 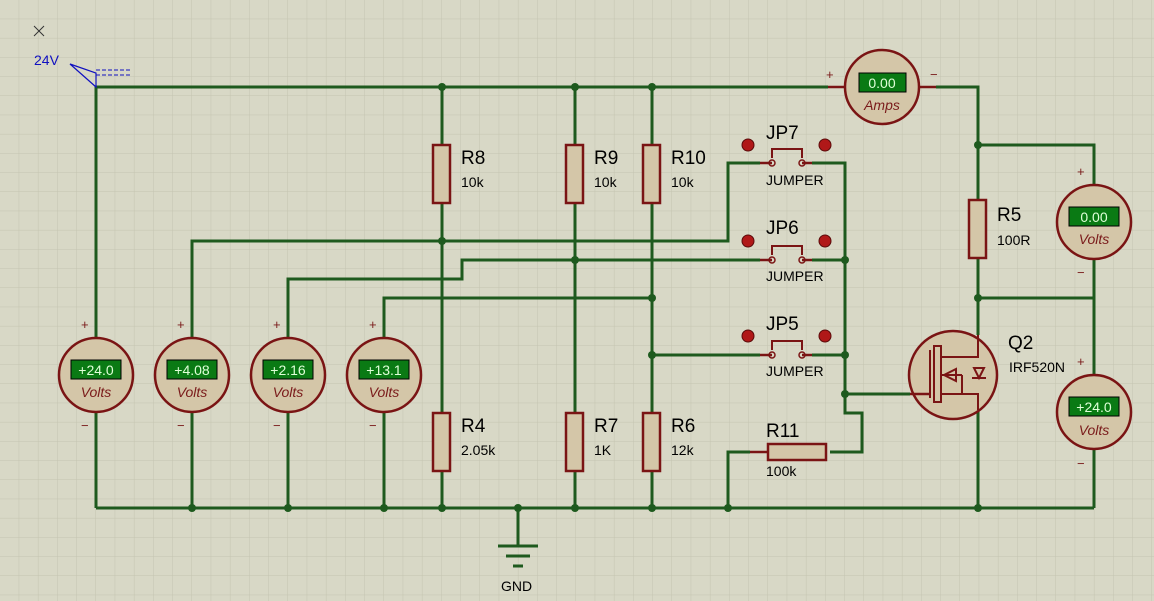 What do you see at coordinates (782, 431) in the screenshot?
I see `resistor-ref: R11` at bounding box center [782, 431].